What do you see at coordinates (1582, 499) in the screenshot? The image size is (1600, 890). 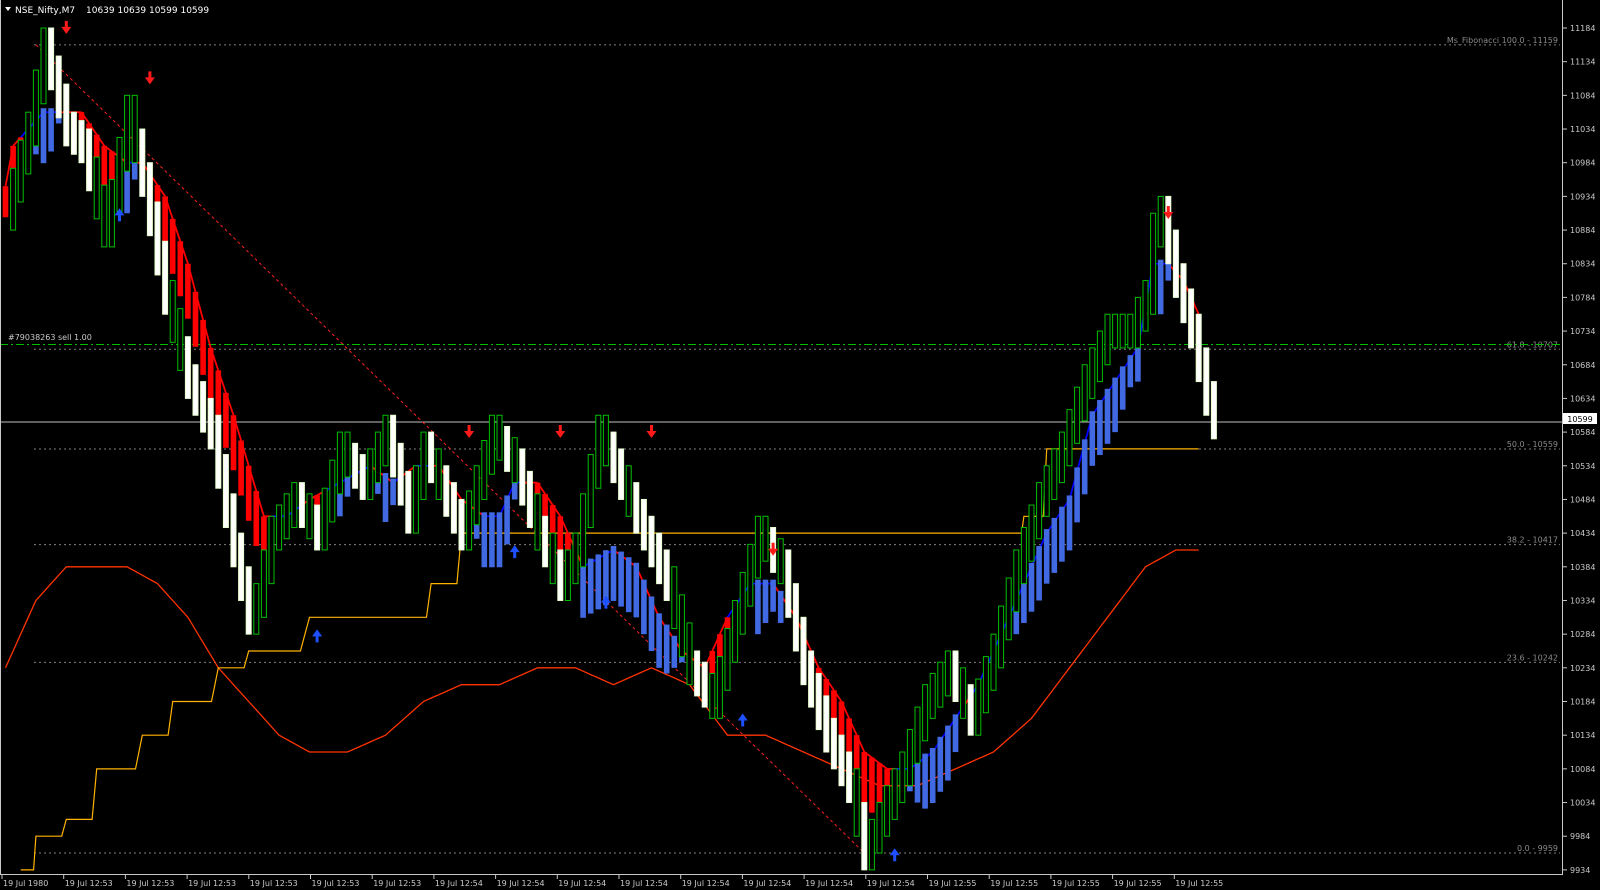 I see `y-tick-label: 10484` at bounding box center [1582, 499].